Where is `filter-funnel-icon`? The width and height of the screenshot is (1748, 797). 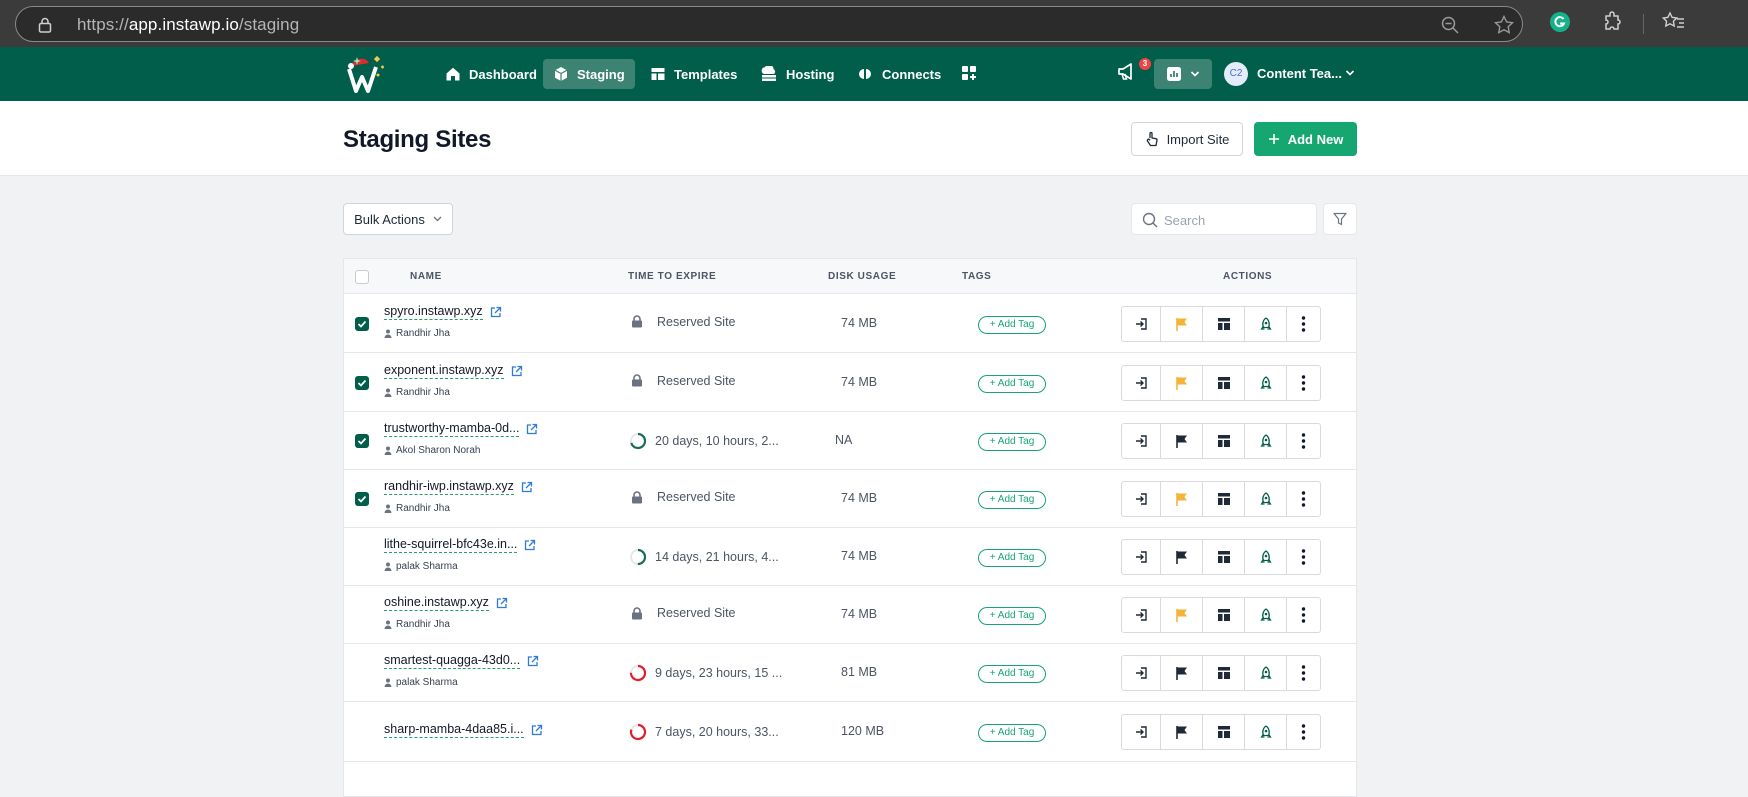
filter-funnel-icon is located at coordinates (1340, 219).